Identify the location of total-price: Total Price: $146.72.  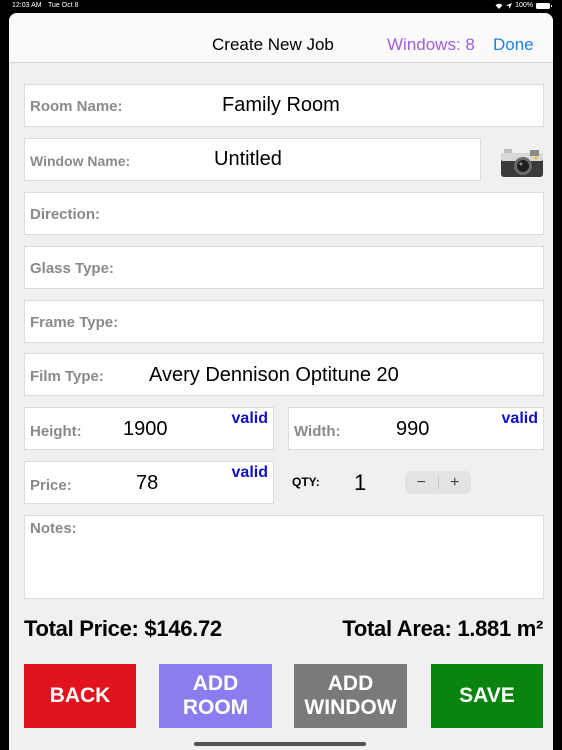
(123, 628).